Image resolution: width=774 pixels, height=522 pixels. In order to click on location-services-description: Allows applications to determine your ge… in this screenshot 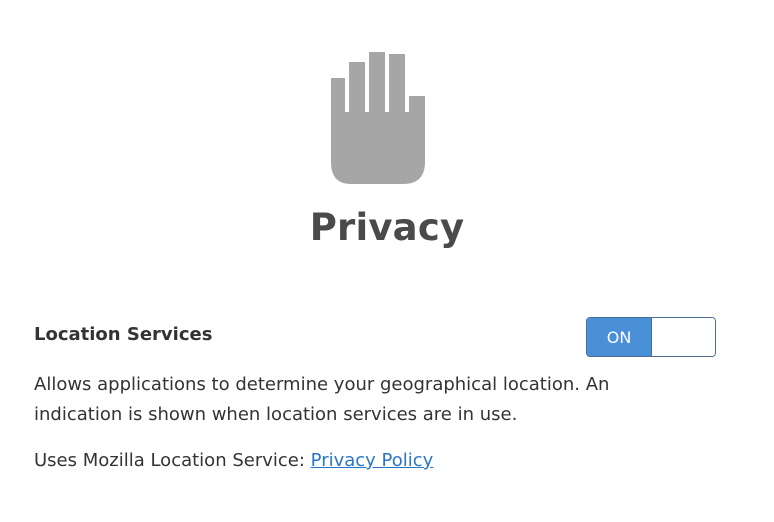, I will do `click(322, 399)`.